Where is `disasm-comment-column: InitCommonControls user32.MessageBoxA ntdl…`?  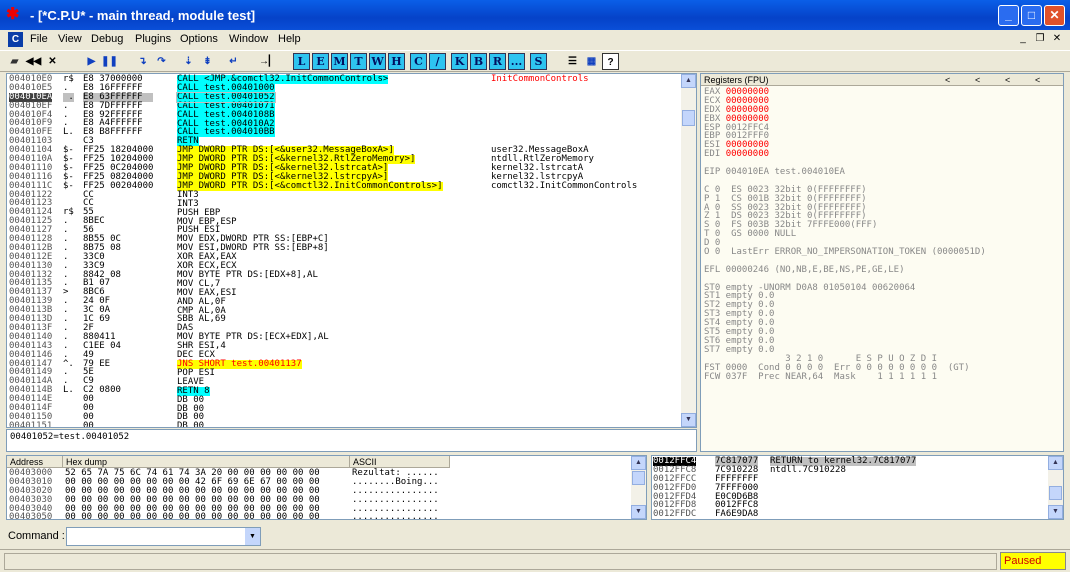
disasm-comment-column: InitCommonControls user32.MessageBoxA ntdl… is located at coordinates (564, 250).